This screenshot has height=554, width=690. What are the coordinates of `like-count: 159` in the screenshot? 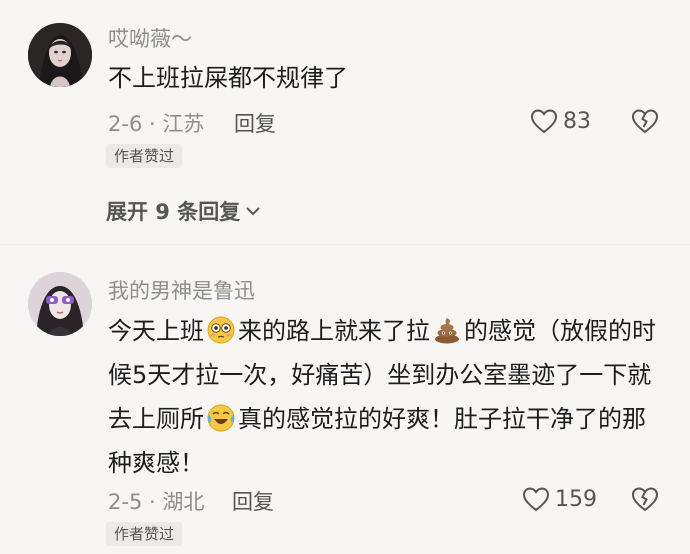 It's located at (576, 499).